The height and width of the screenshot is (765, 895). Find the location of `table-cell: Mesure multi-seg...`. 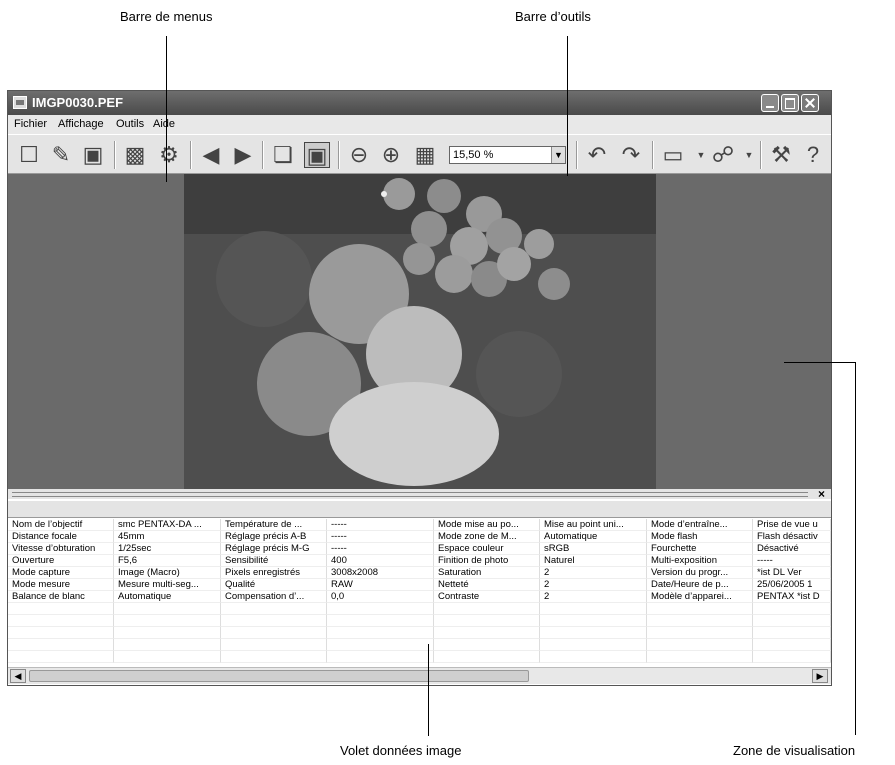

table-cell: Mesure multi-seg... is located at coordinates (167, 585).